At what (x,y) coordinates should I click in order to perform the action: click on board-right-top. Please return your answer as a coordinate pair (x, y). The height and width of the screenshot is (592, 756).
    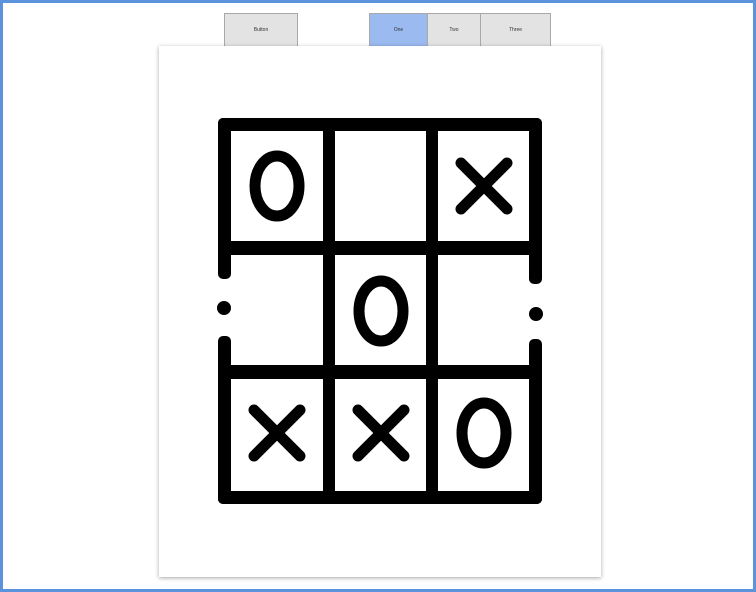
    Looking at the image, I should click on (535, 201).